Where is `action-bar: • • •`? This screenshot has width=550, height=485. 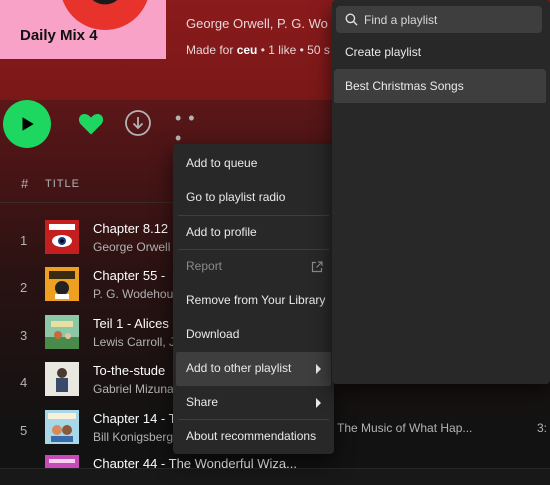 action-bar: • • • is located at coordinates (165, 125).